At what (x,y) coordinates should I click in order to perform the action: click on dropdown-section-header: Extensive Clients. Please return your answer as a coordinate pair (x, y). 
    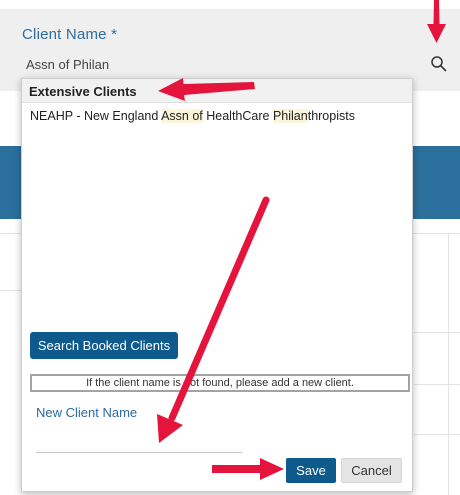
    Looking at the image, I should click on (217, 91).